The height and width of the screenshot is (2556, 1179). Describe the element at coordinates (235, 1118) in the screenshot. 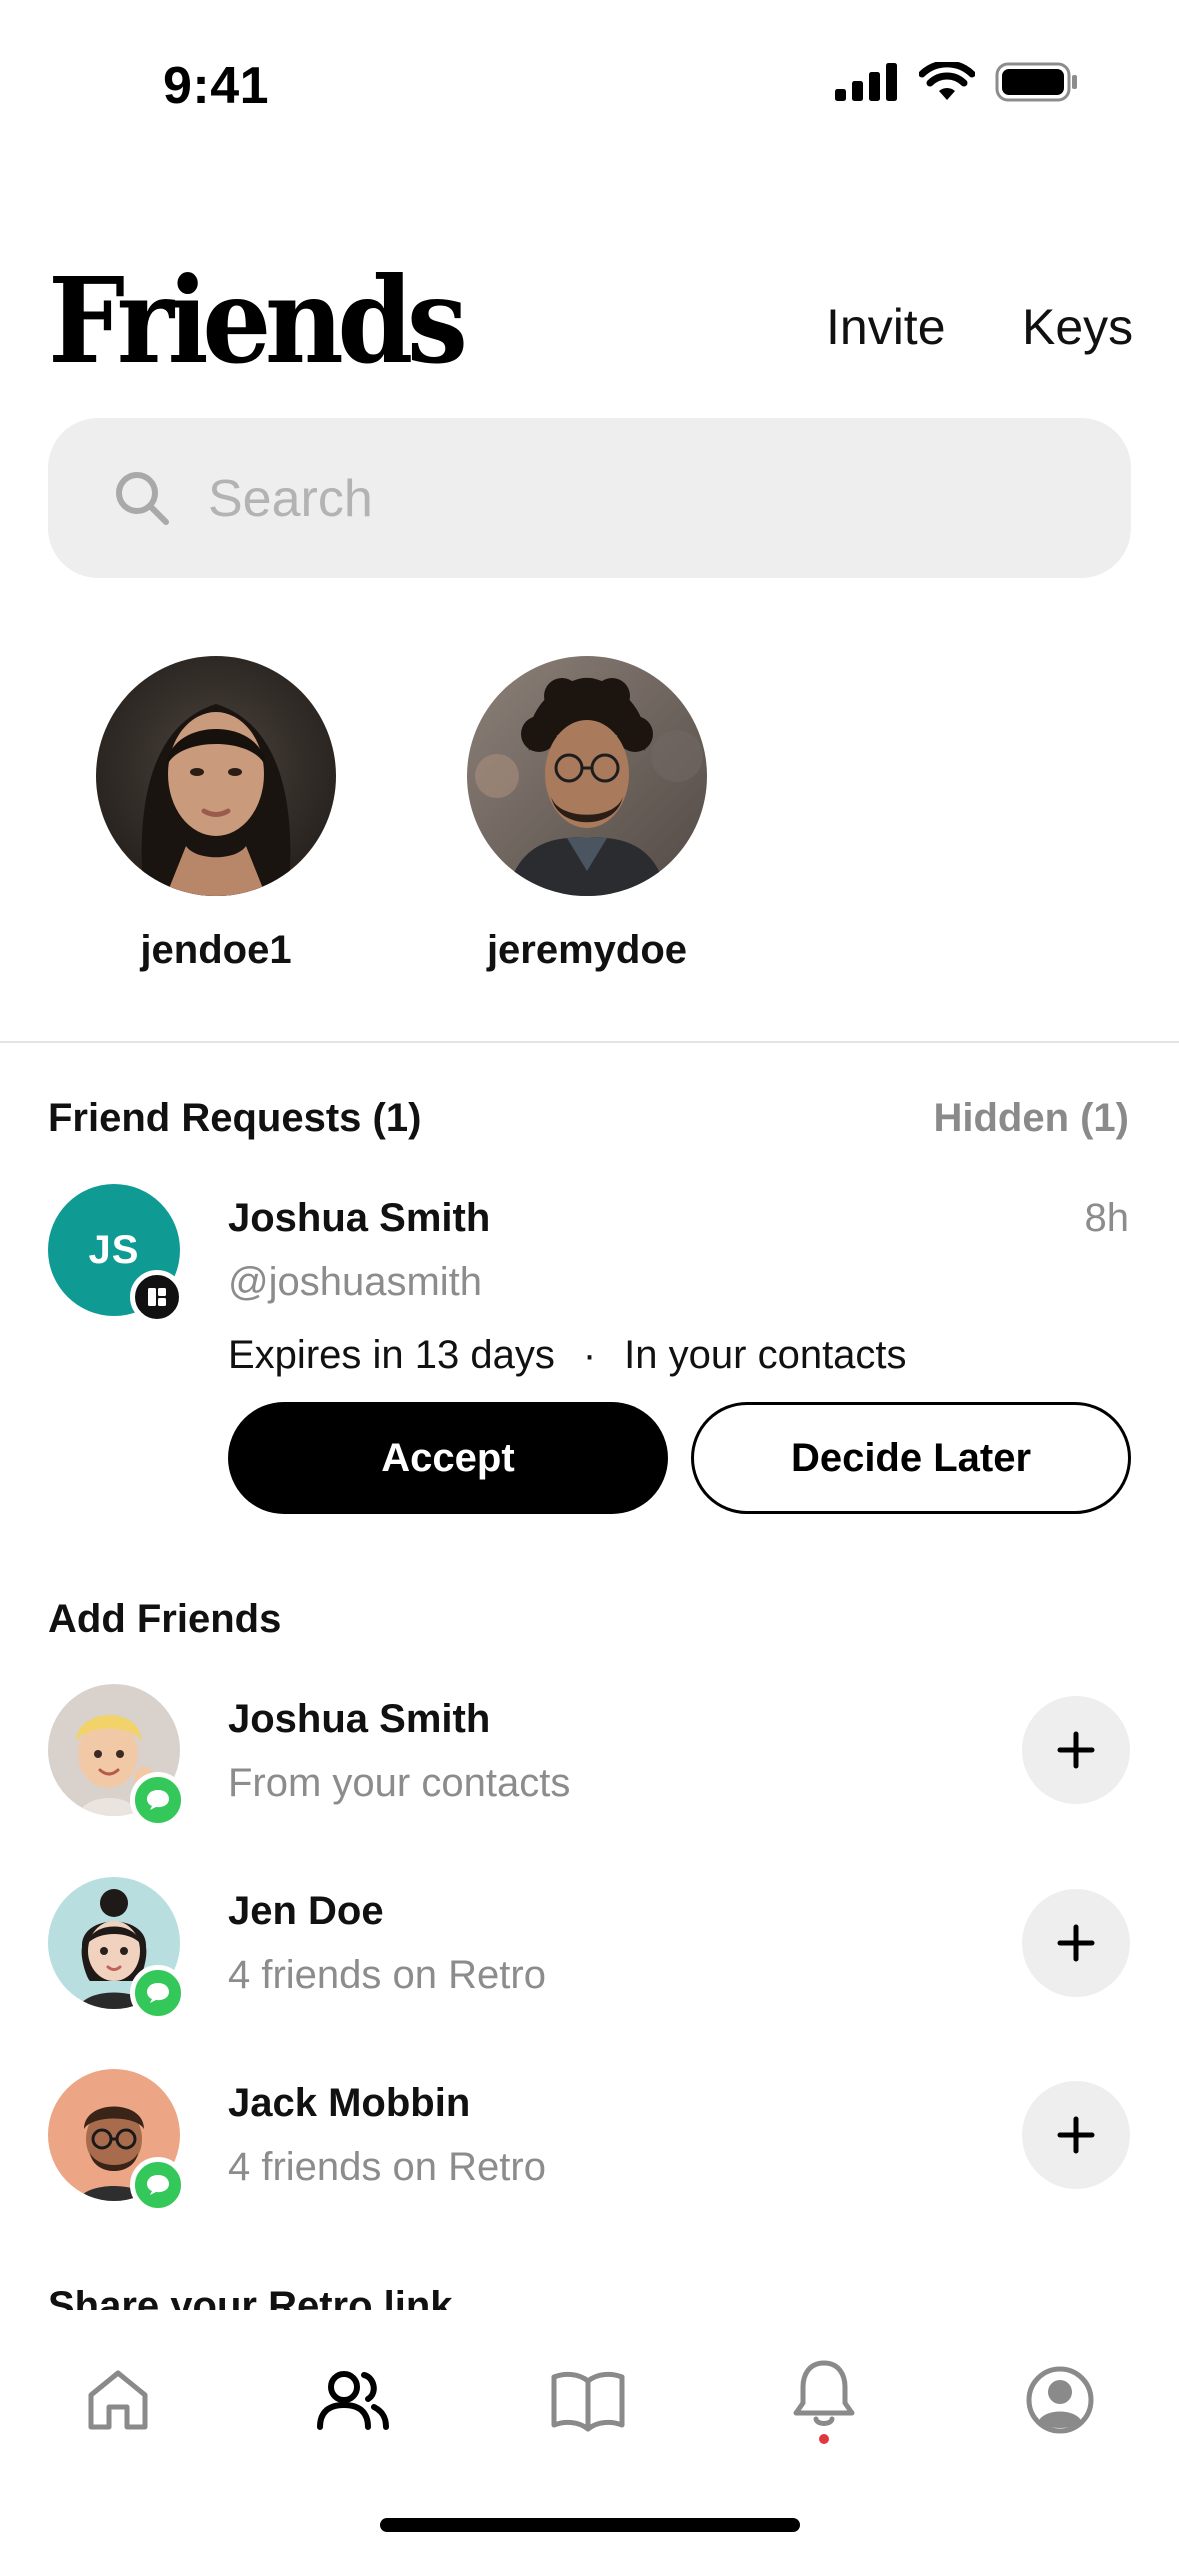

I see `friend-requests-title: Friend Requests (1)` at that location.